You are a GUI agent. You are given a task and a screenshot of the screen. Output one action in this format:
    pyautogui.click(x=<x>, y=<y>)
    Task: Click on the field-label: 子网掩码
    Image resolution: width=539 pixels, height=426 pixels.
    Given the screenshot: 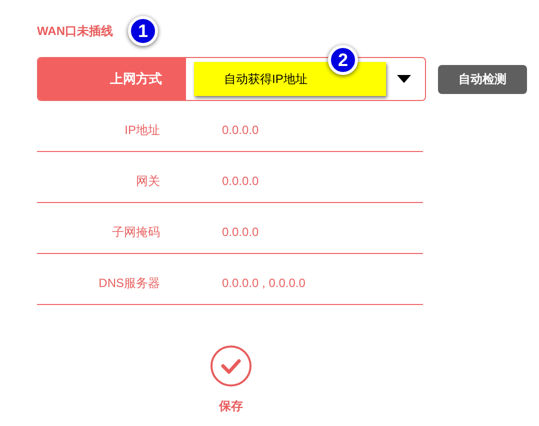 What is the action you would take?
    pyautogui.click(x=135, y=232)
    